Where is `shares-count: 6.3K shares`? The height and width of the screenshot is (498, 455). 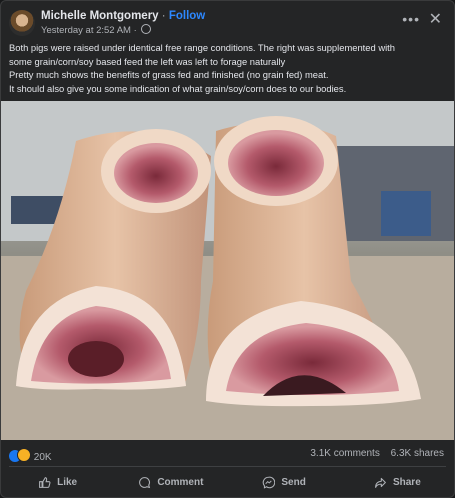
shares-count: 6.3K shares is located at coordinates (417, 453).